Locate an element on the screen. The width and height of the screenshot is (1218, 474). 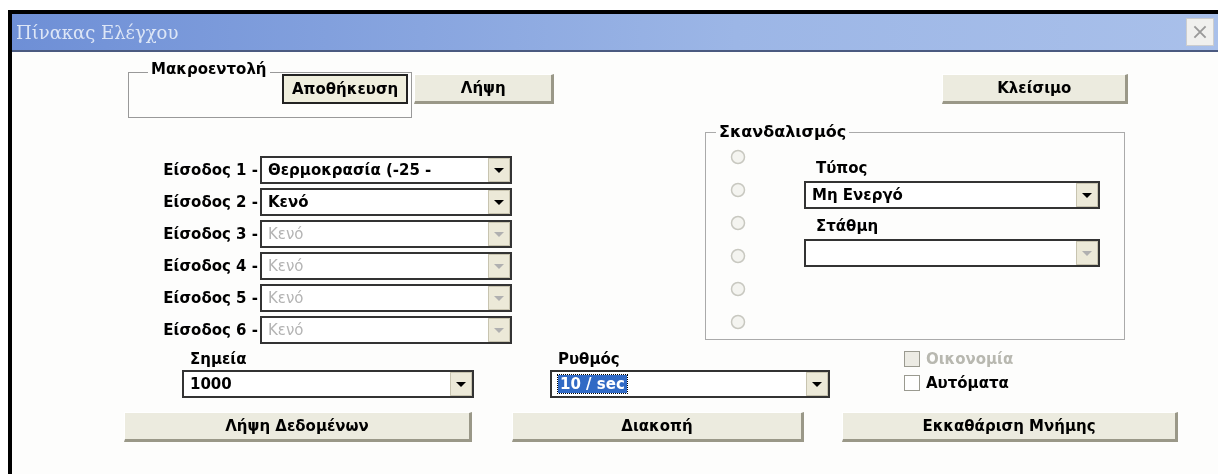
window-title: Πίνακας Ελέγχου is located at coordinates (97, 32).